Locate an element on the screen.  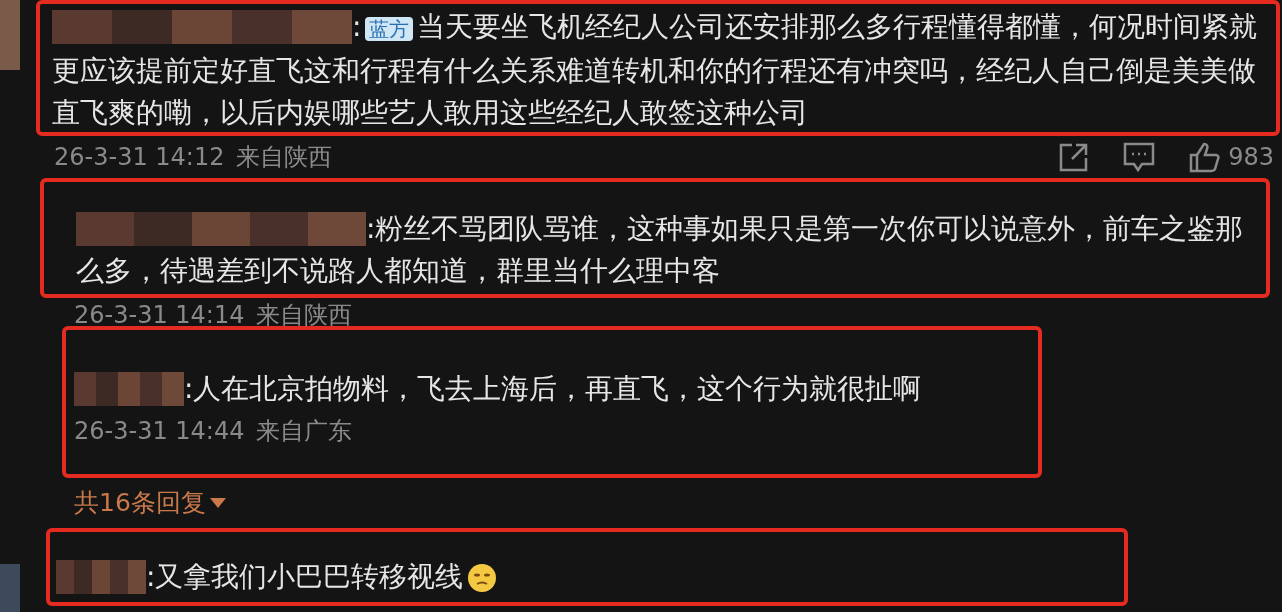
replies-link: 共16条回复 is located at coordinates (150, 503).